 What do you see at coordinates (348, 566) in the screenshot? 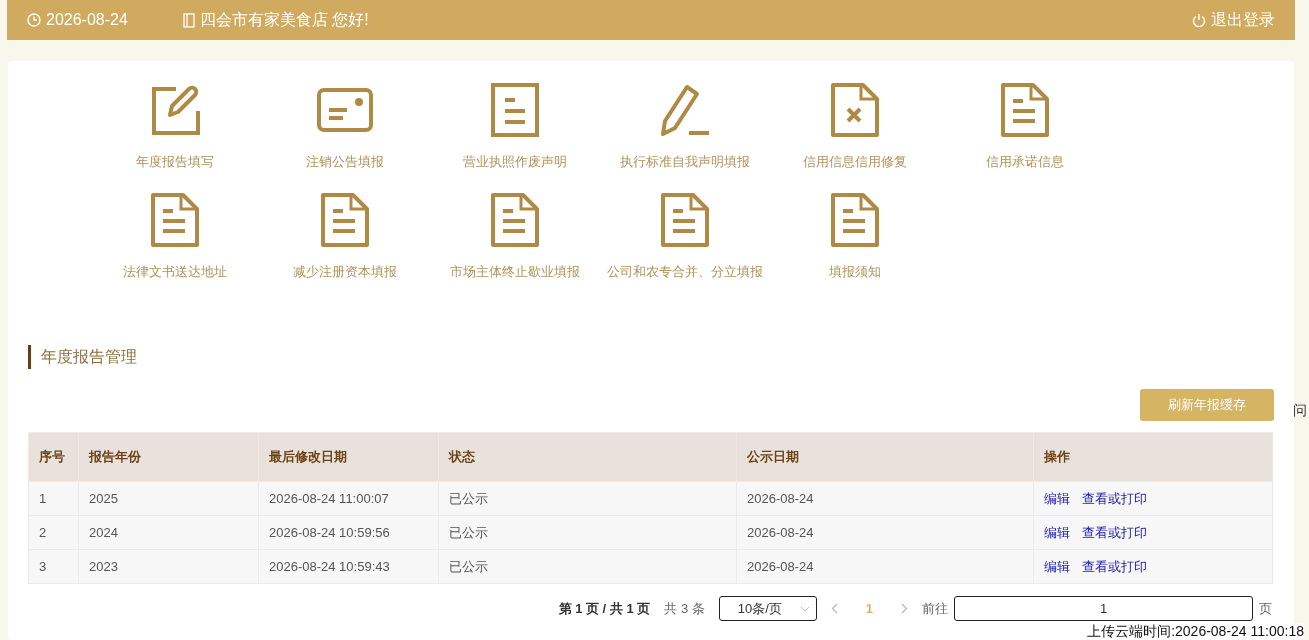
I see `table-cell: 2026-08-24 10:59:43` at bounding box center [348, 566].